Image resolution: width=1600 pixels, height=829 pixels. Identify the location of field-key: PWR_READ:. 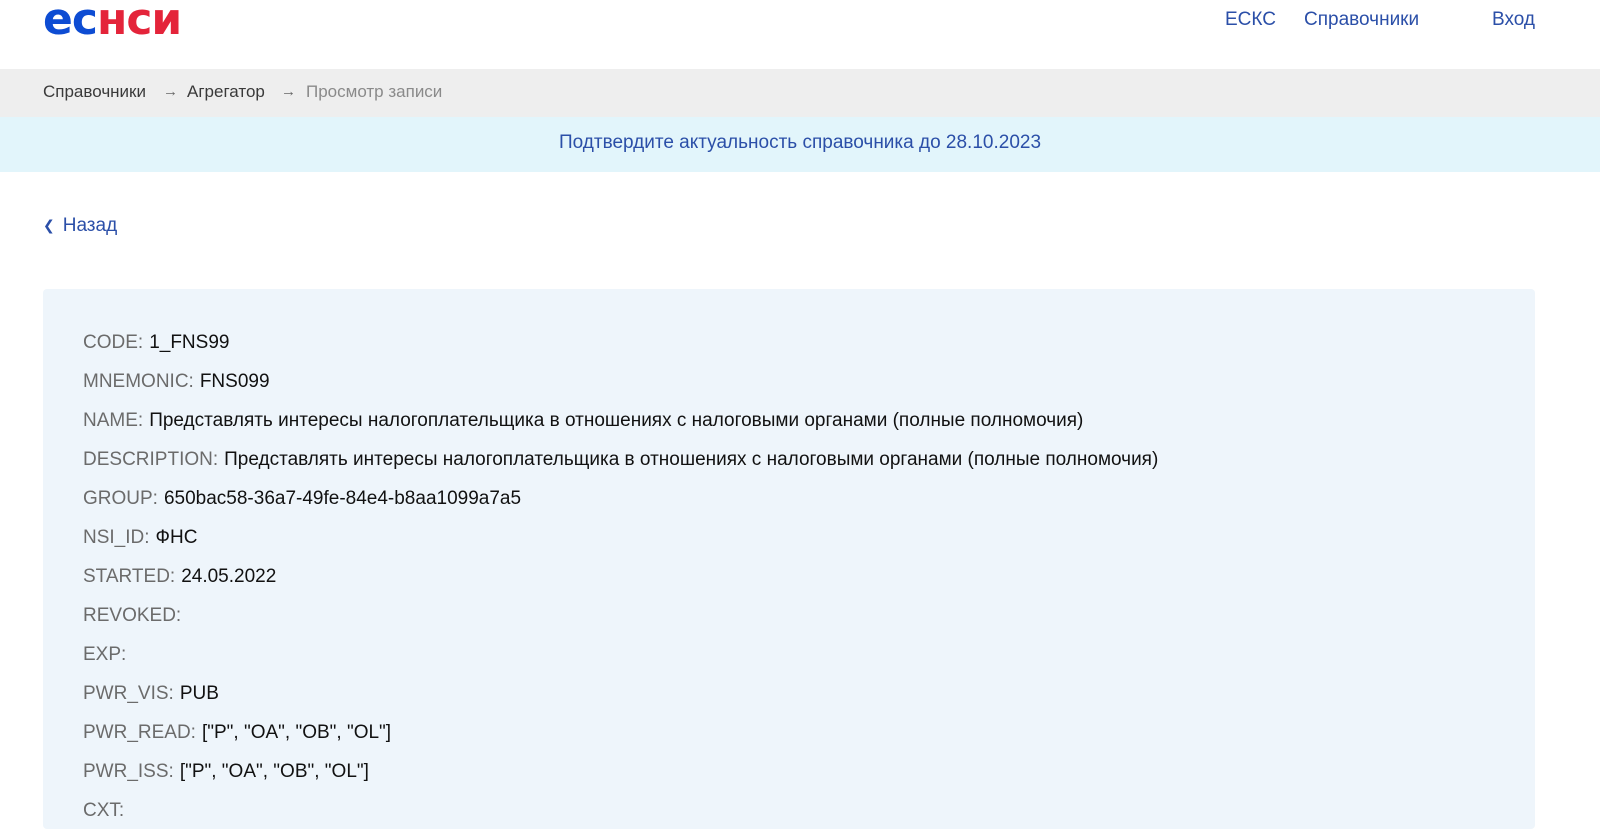
(139, 732).